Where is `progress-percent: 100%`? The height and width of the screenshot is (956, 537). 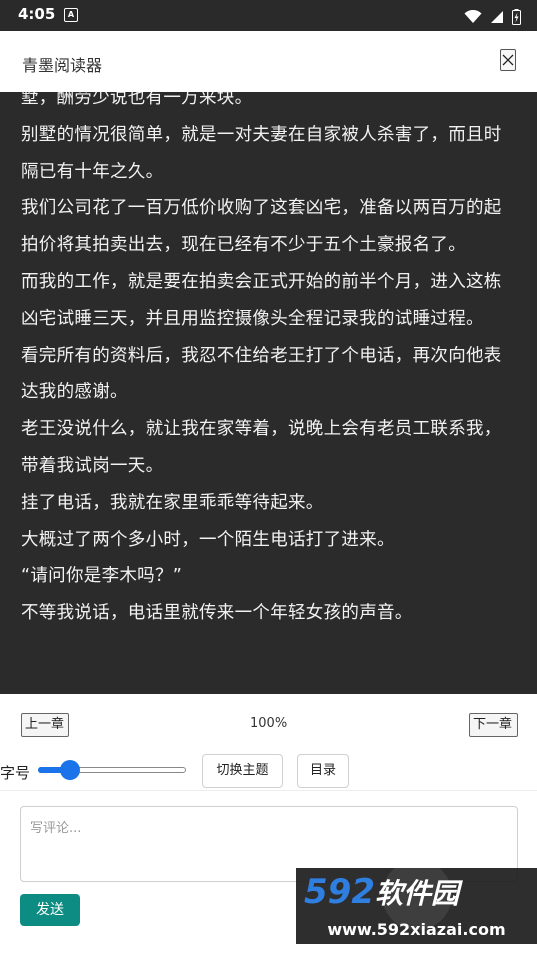 progress-percent: 100% is located at coordinates (269, 723).